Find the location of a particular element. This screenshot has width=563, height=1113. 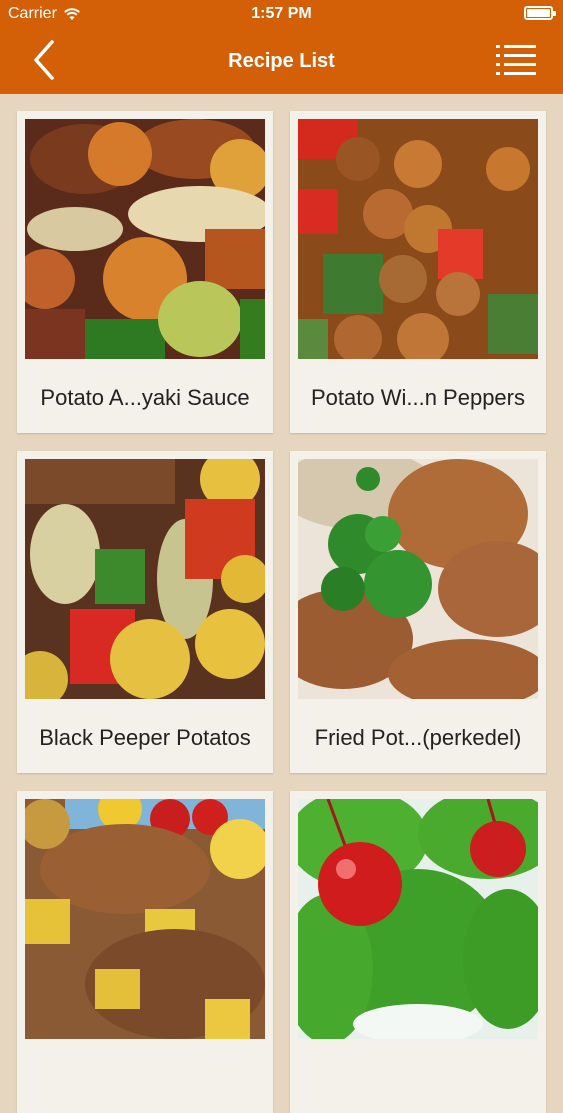

recipe-card: Black Peeper Potatos is located at coordinates (145, 612).